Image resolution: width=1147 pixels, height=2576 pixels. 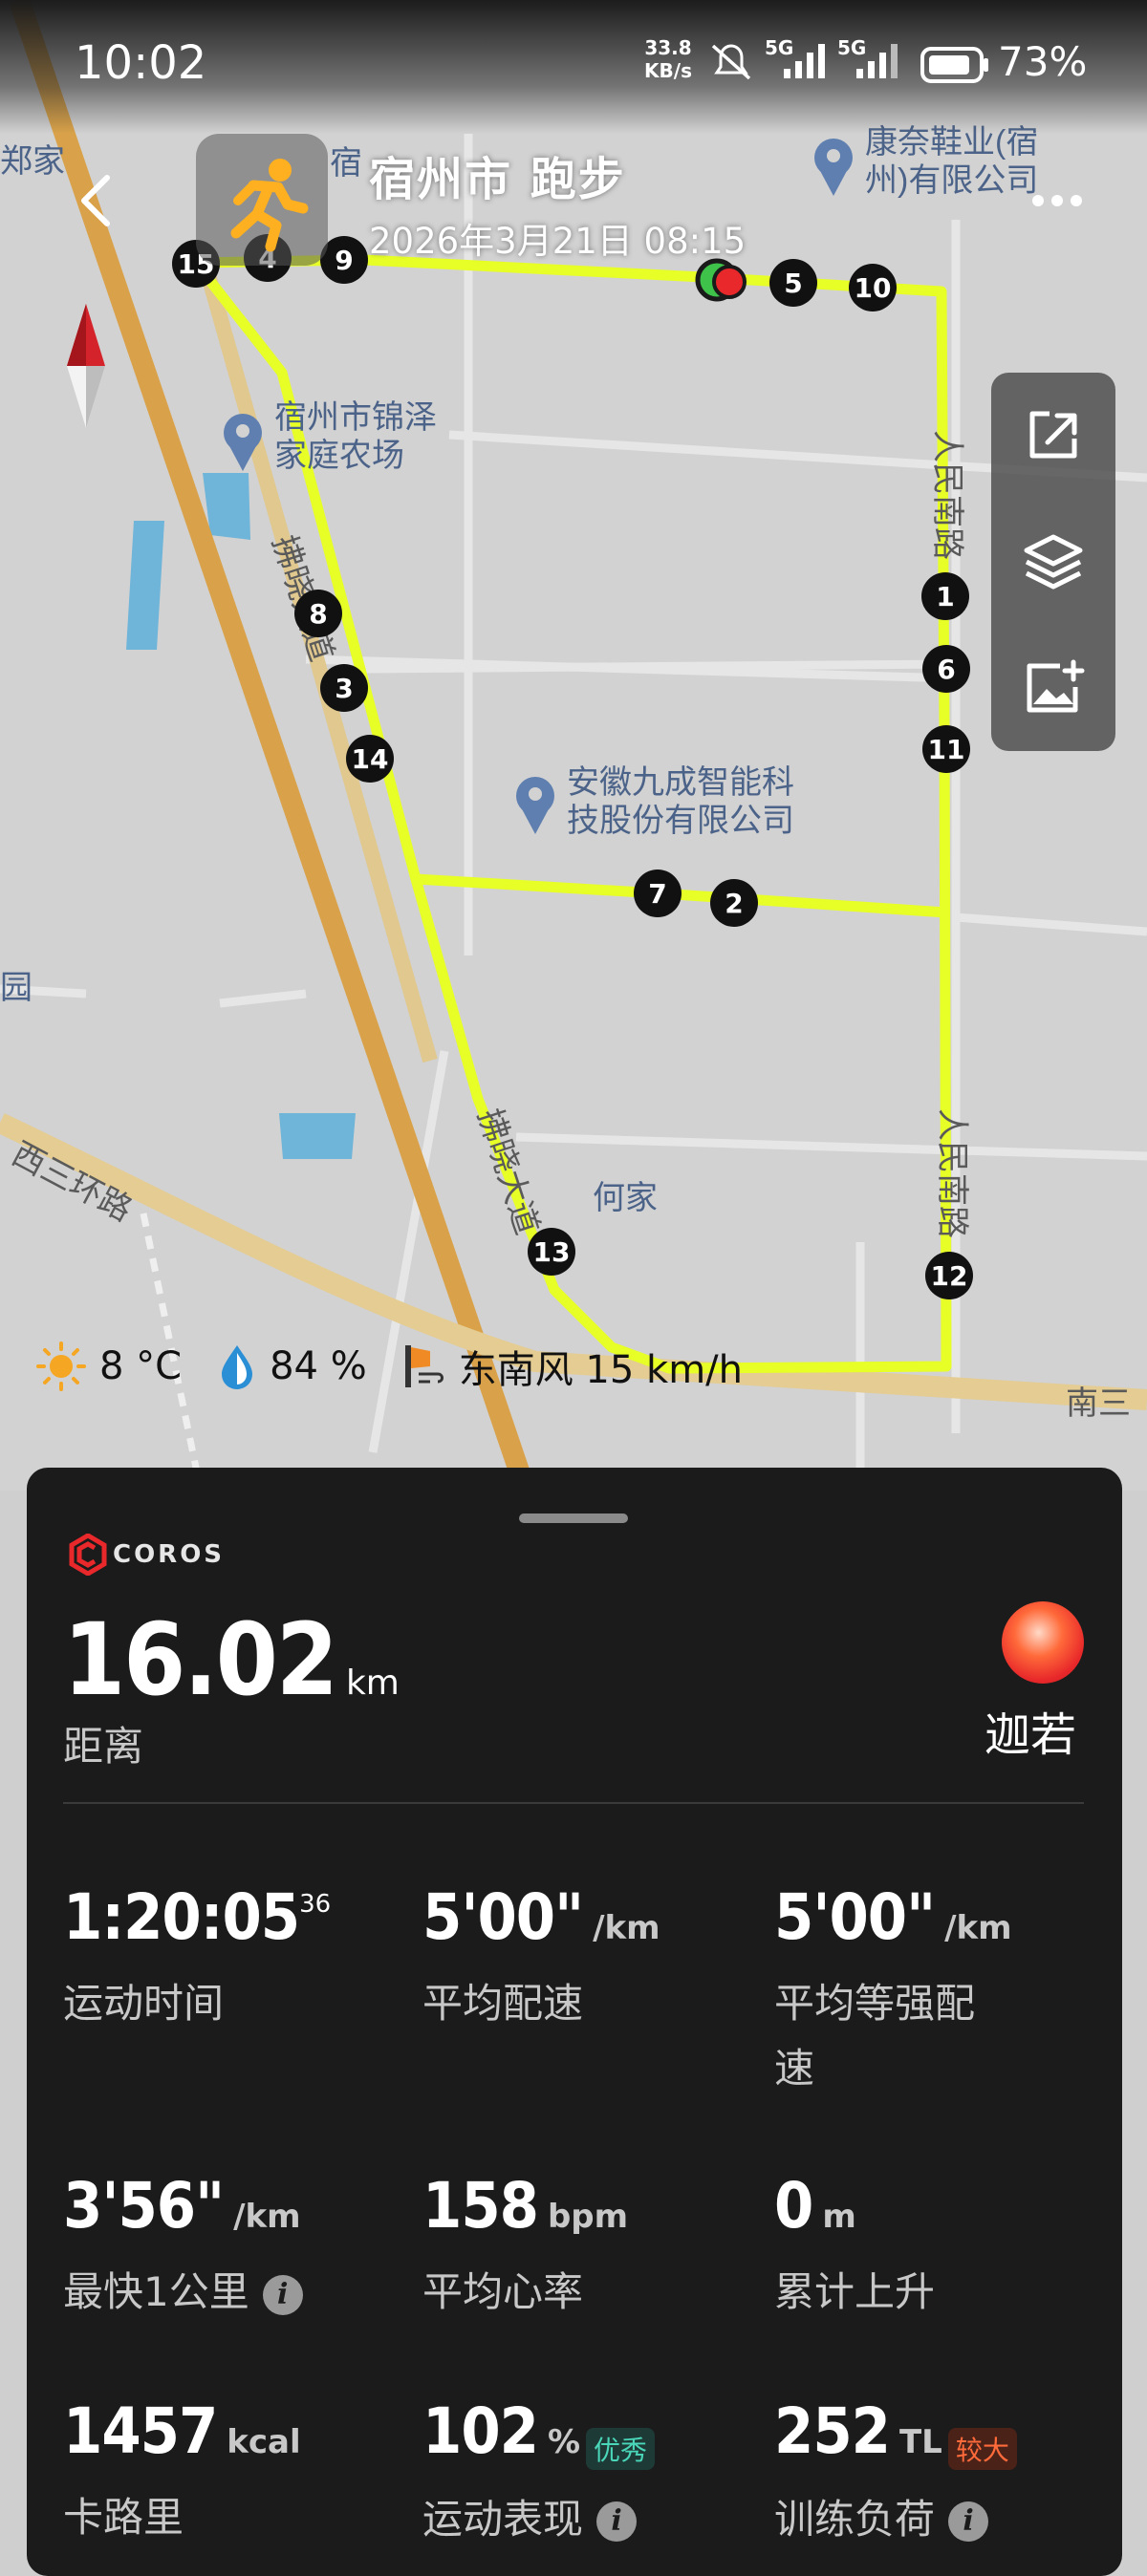 What do you see at coordinates (621, 2448) in the screenshot?
I see `status-badge: 优秀` at bounding box center [621, 2448].